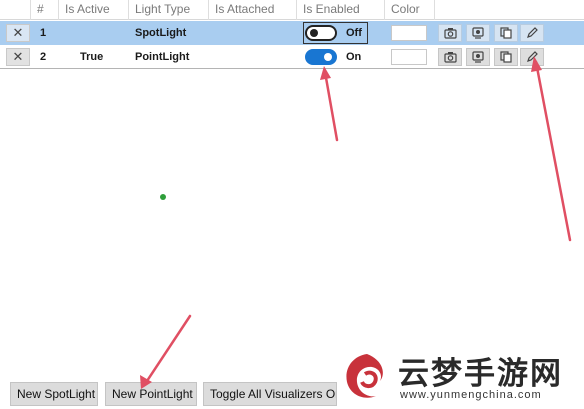  Describe the element at coordinates (509, 10) in the screenshot. I see `column-header-actions` at that location.